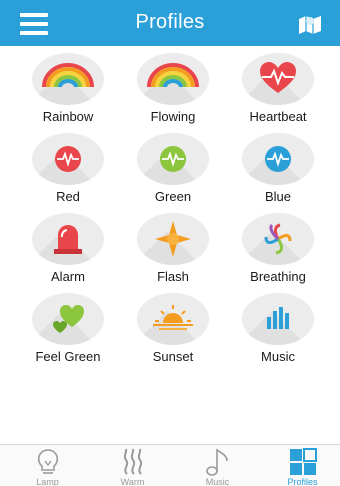 This screenshot has width=340, height=486. I want to click on heartbeat-icon, so click(278, 77).